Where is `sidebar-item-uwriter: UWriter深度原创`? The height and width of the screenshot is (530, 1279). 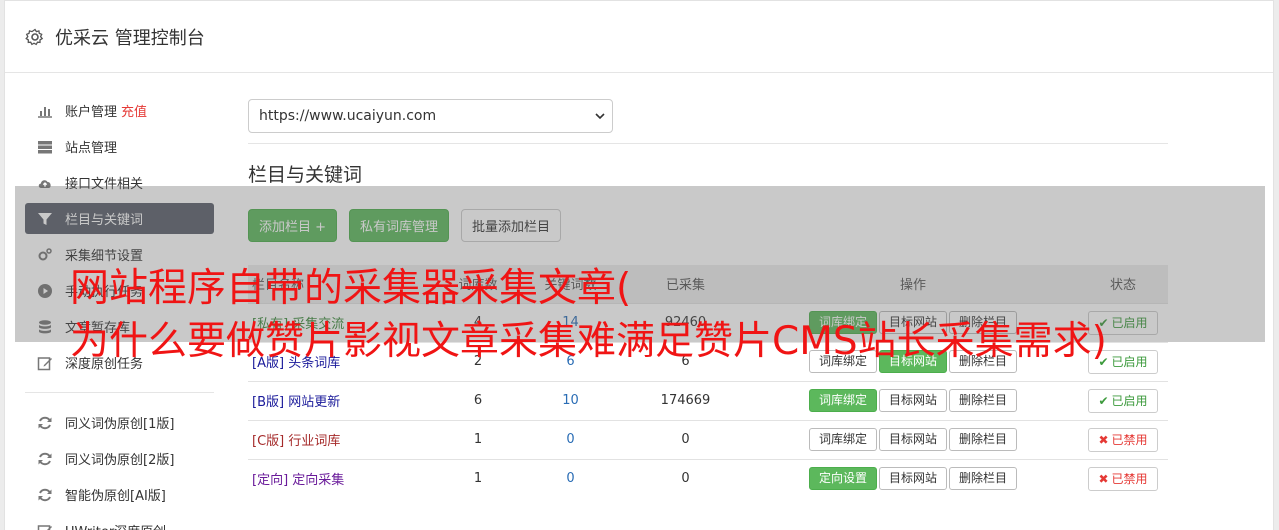 sidebar-item-uwriter: UWriter深度原创 is located at coordinates (119, 522).